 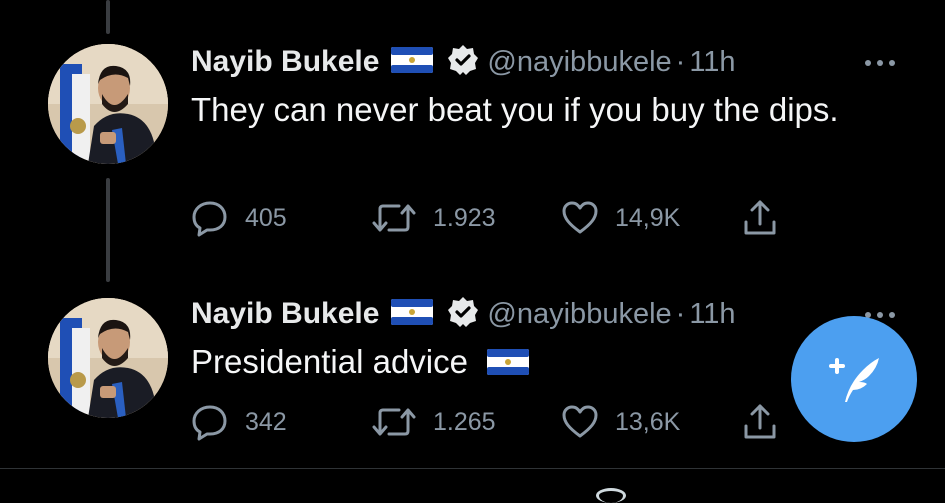 I want to click on reply-icon, so click(x=209, y=423).